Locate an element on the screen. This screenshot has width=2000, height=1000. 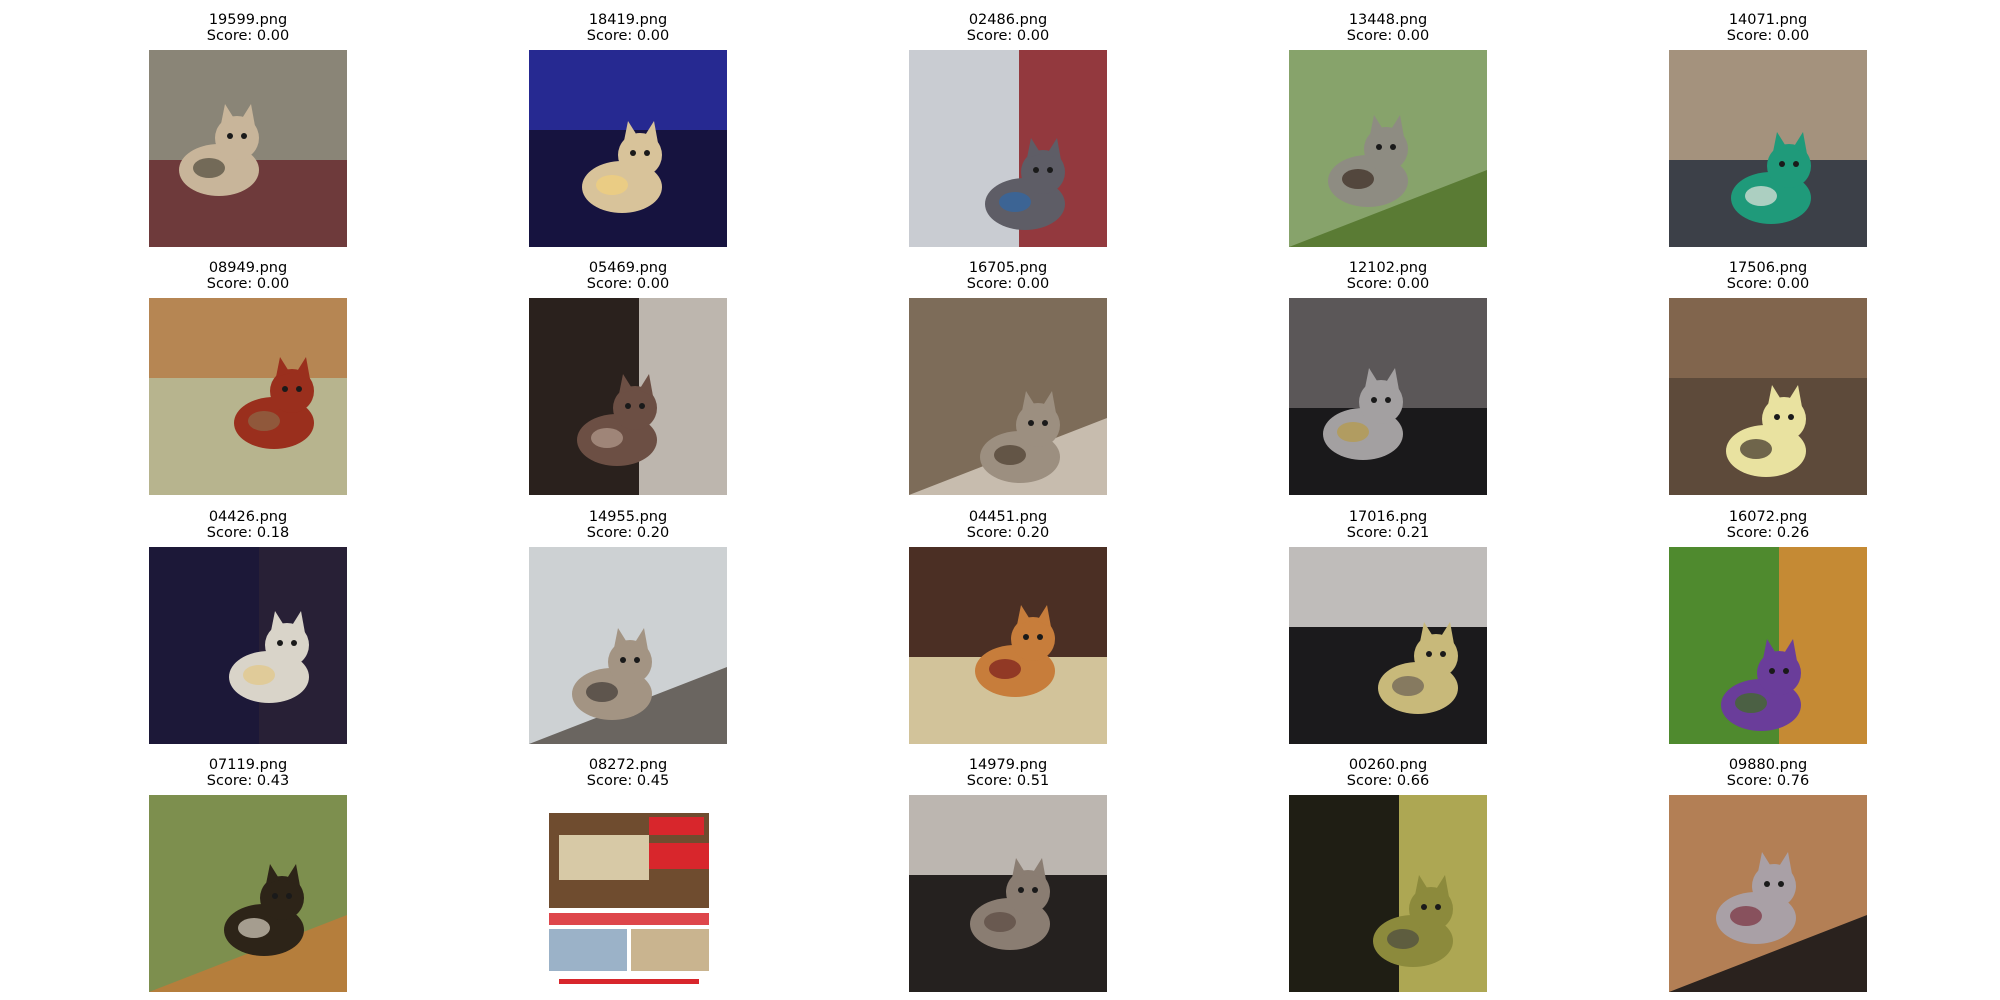
file-name: 02486.png is located at coordinates (1008, 20).